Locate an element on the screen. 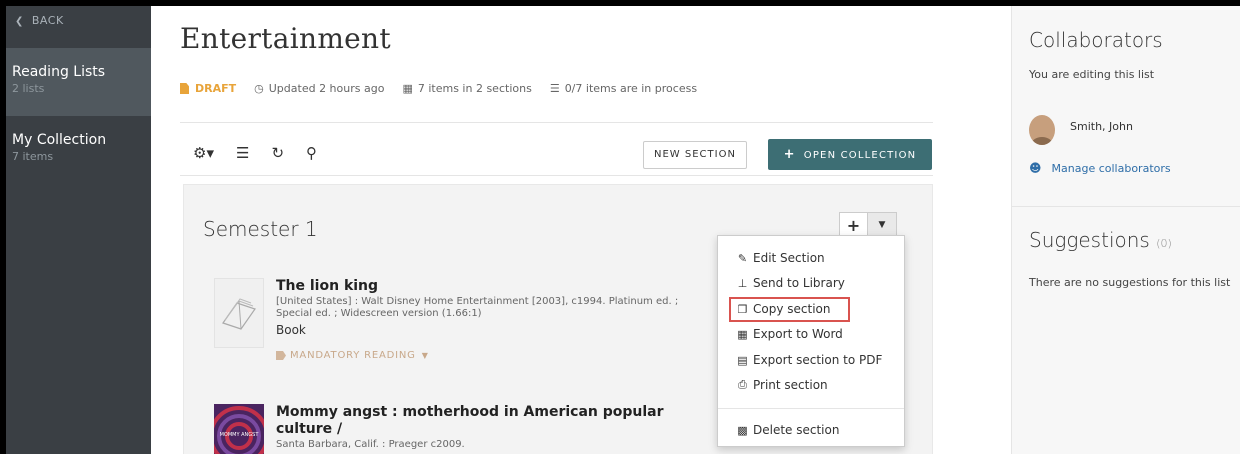 Image resolution: width=1240 pixels, height=454 pixels. menu-item-label: Send to Library is located at coordinates (799, 283).